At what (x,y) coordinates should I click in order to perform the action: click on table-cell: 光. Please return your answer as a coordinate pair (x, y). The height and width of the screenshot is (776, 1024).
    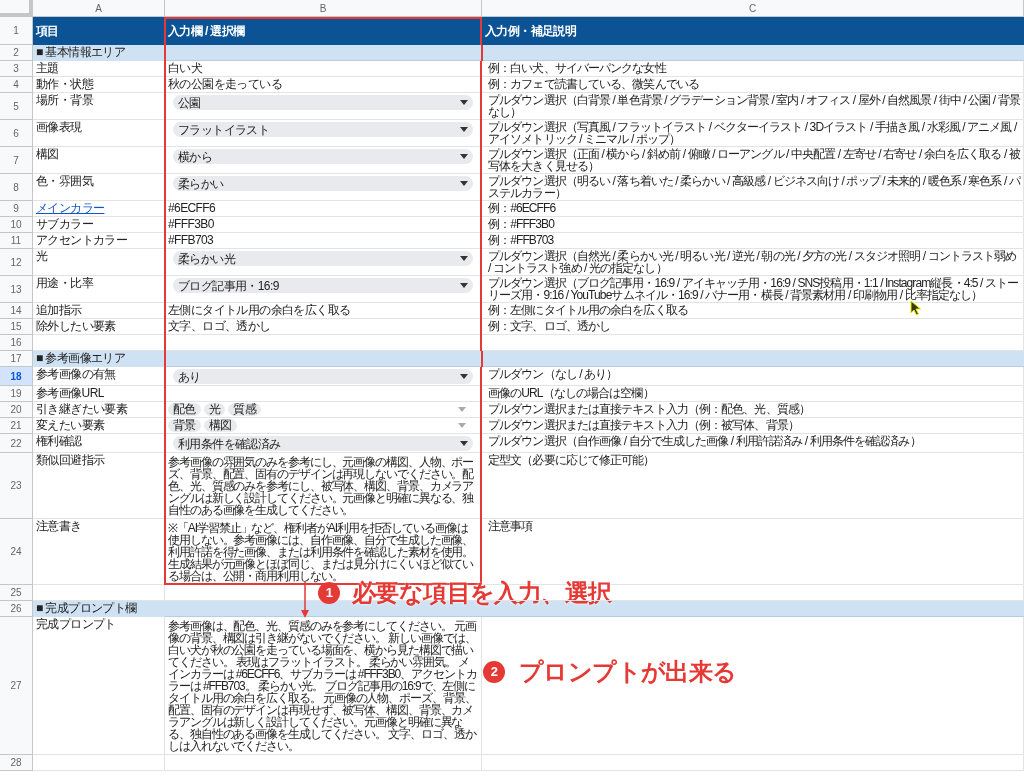
    Looking at the image, I should click on (99, 262).